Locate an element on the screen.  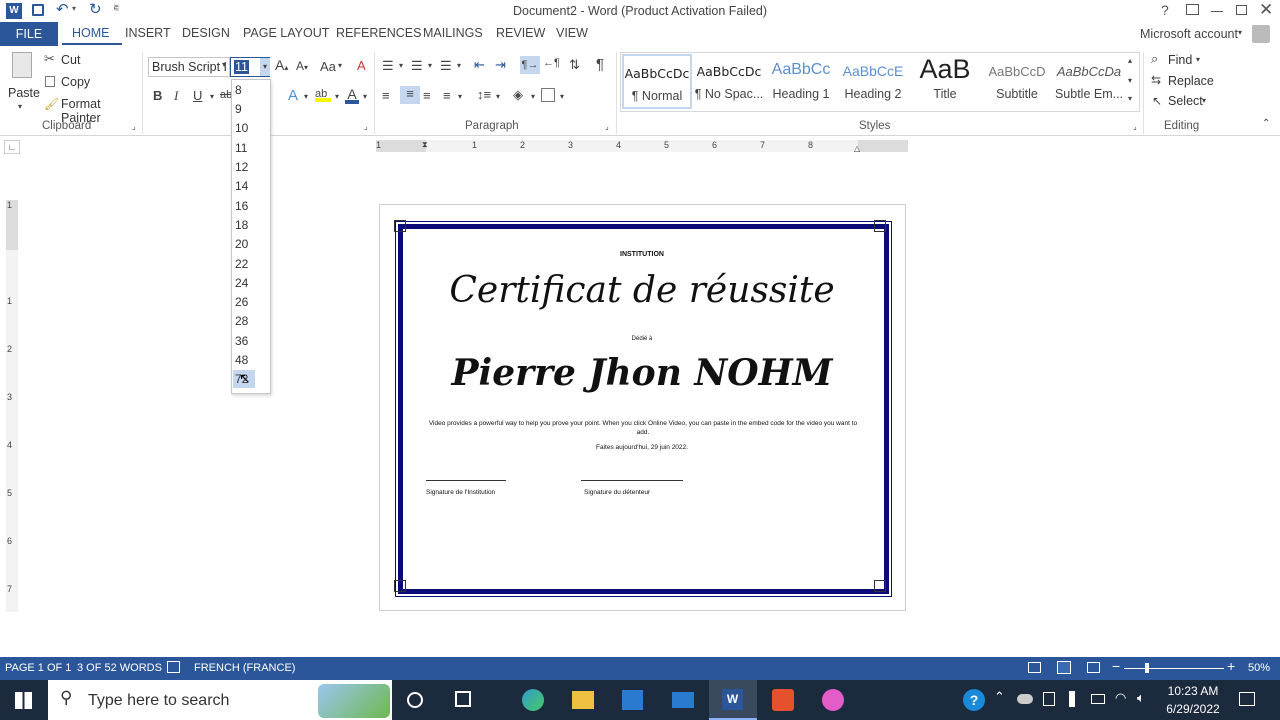
horizontal-ruler: 1 1 2 3 4 5 6 7 8 ⧗ △ is located at coordinates (642, 146).